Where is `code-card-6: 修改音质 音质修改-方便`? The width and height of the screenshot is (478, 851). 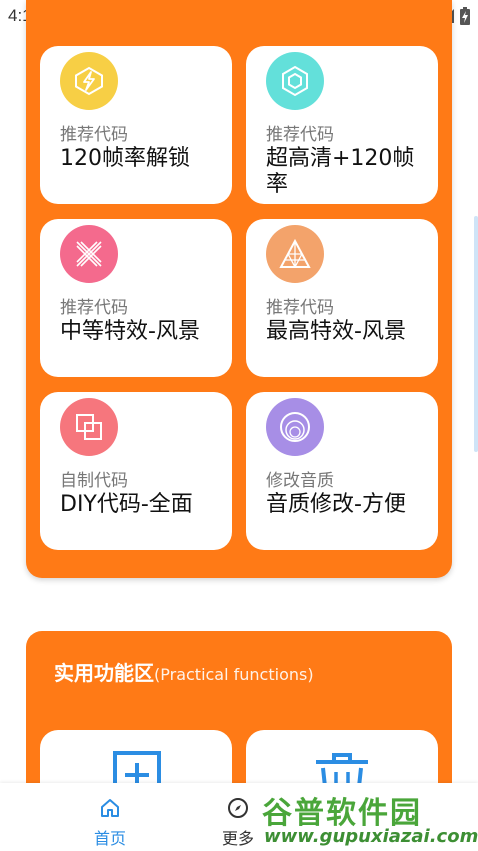 code-card-6: 修改音质 音质修改-方便 is located at coordinates (342, 471).